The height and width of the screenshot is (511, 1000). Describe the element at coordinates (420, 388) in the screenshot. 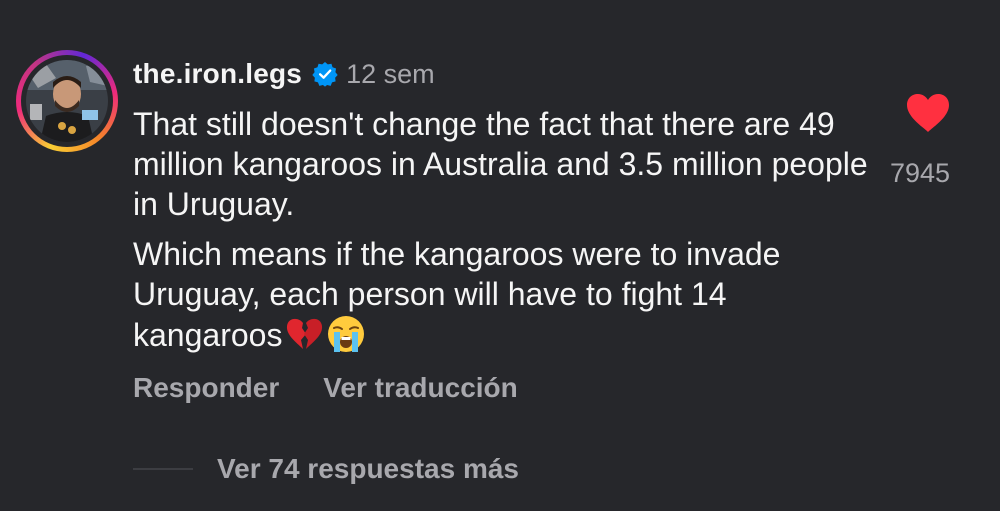

I see `see-translation-button: Ver traducción` at that location.